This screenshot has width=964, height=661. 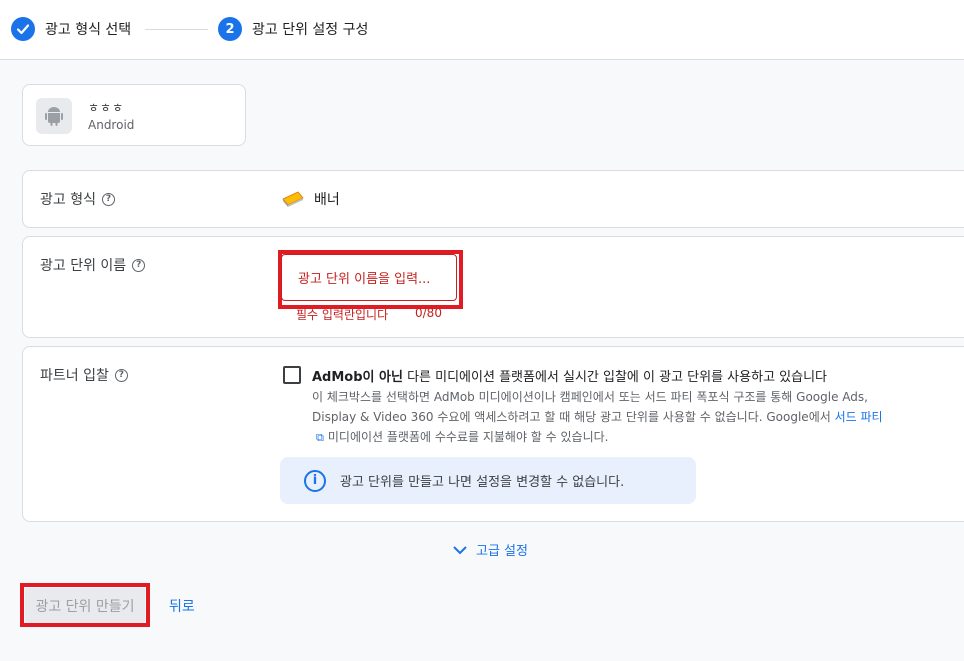 I want to click on required-error-text: 필수 입력란입니다, so click(x=342, y=315).